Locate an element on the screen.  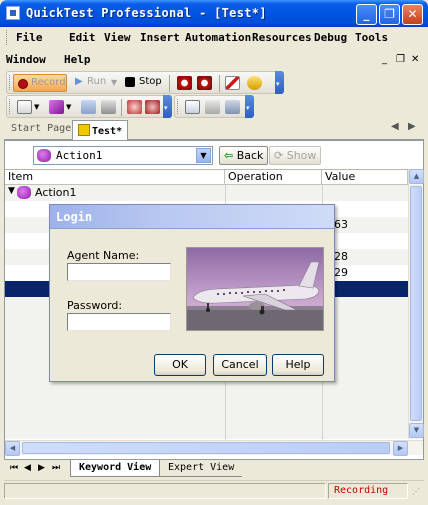
menu-file: File is located at coordinates (29, 37).